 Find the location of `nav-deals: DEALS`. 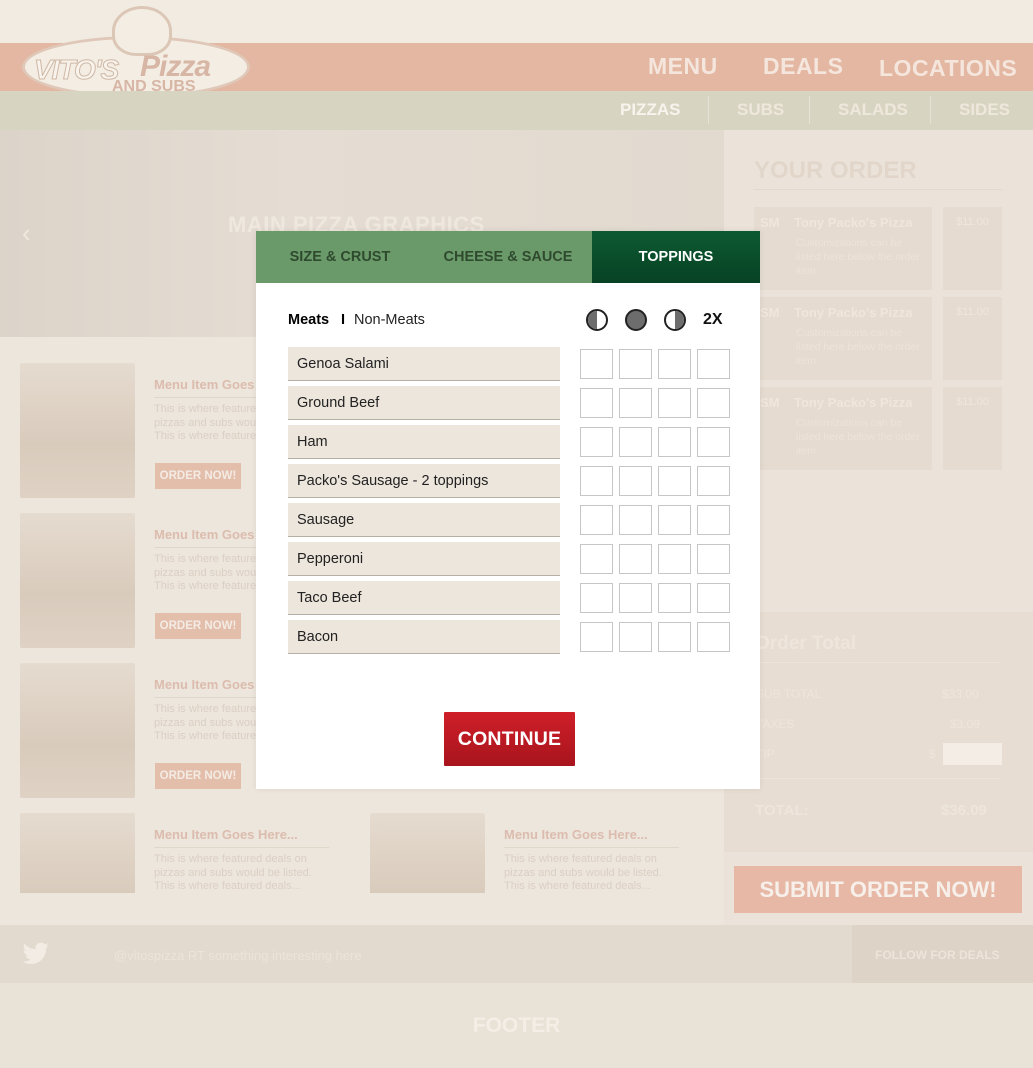

nav-deals: DEALS is located at coordinates (803, 66).